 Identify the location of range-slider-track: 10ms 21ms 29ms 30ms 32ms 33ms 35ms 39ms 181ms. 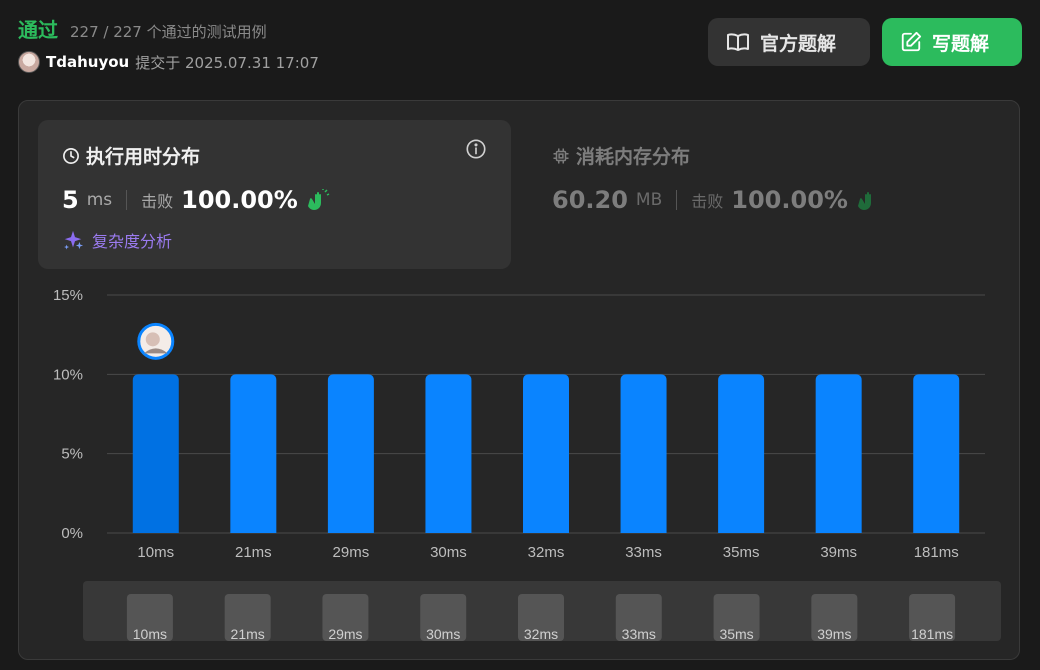
(542, 611).